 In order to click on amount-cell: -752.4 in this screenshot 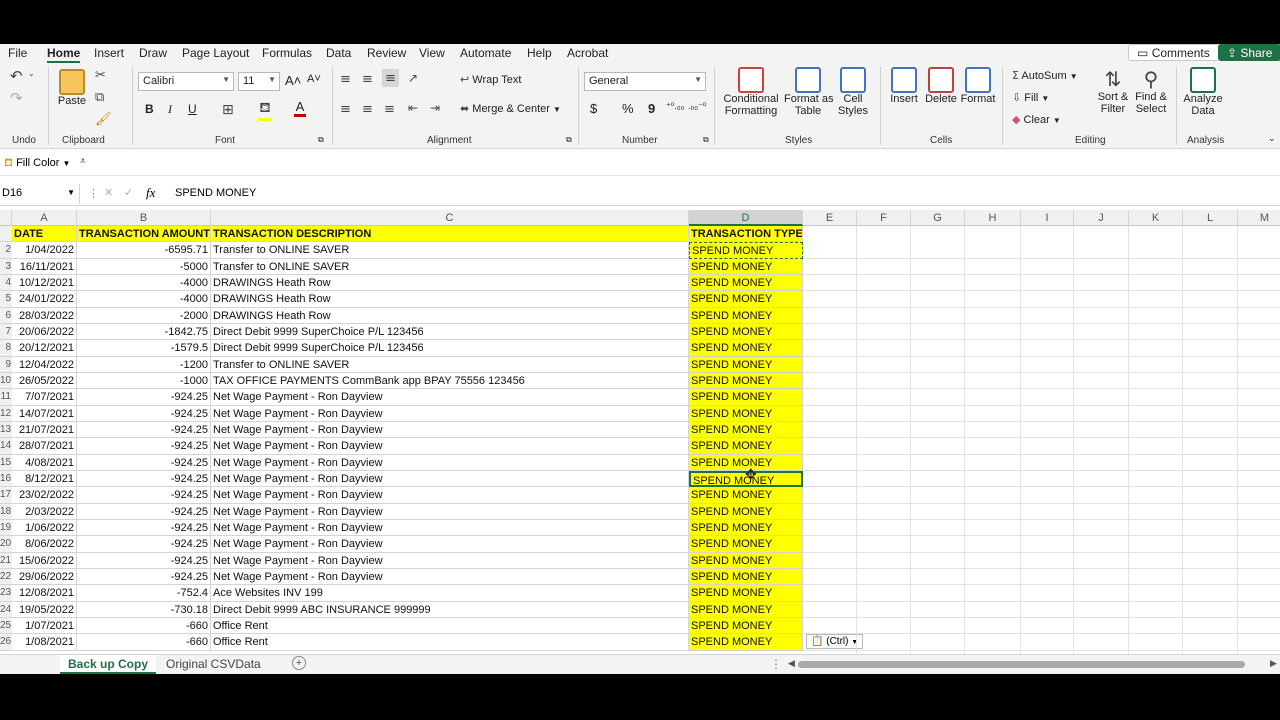, I will do `click(144, 593)`.